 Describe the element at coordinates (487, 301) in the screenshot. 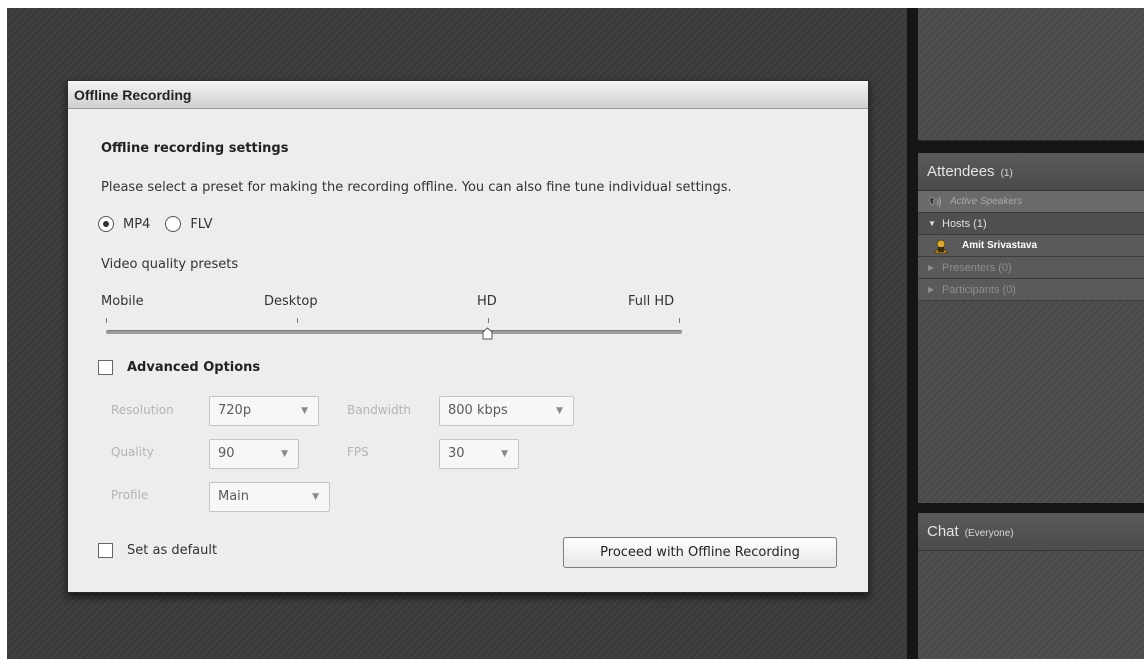

I see `preset-label-hd: HD` at that location.